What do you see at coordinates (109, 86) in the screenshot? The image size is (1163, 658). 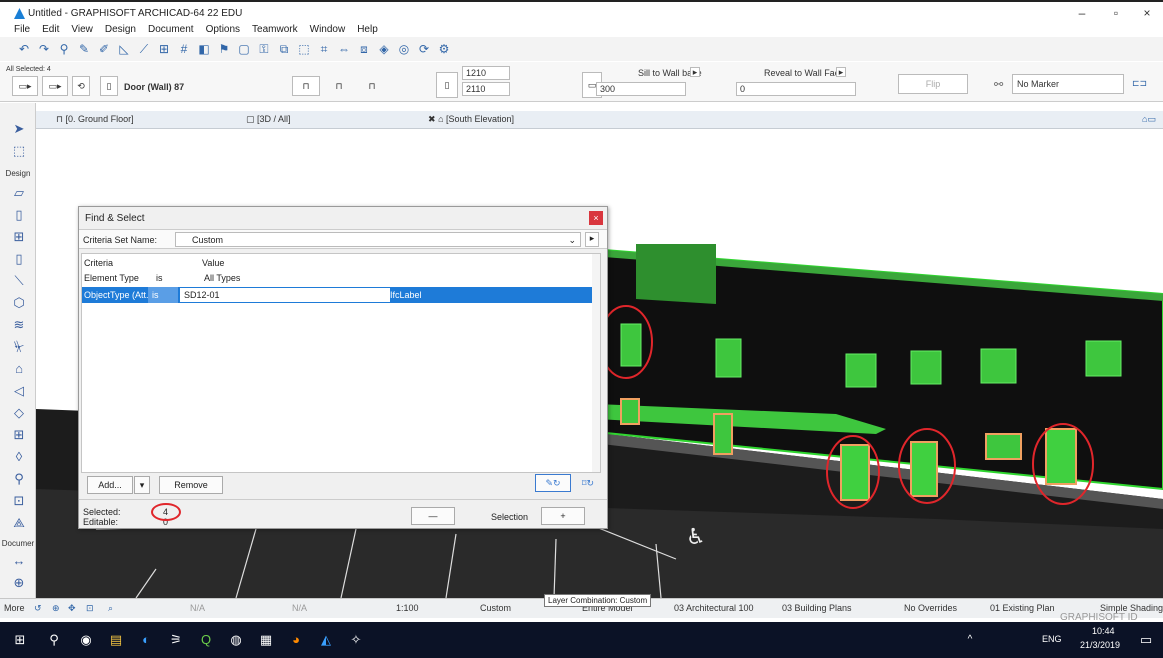 I see `door-type-icon: ▯` at bounding box center [109, 86].